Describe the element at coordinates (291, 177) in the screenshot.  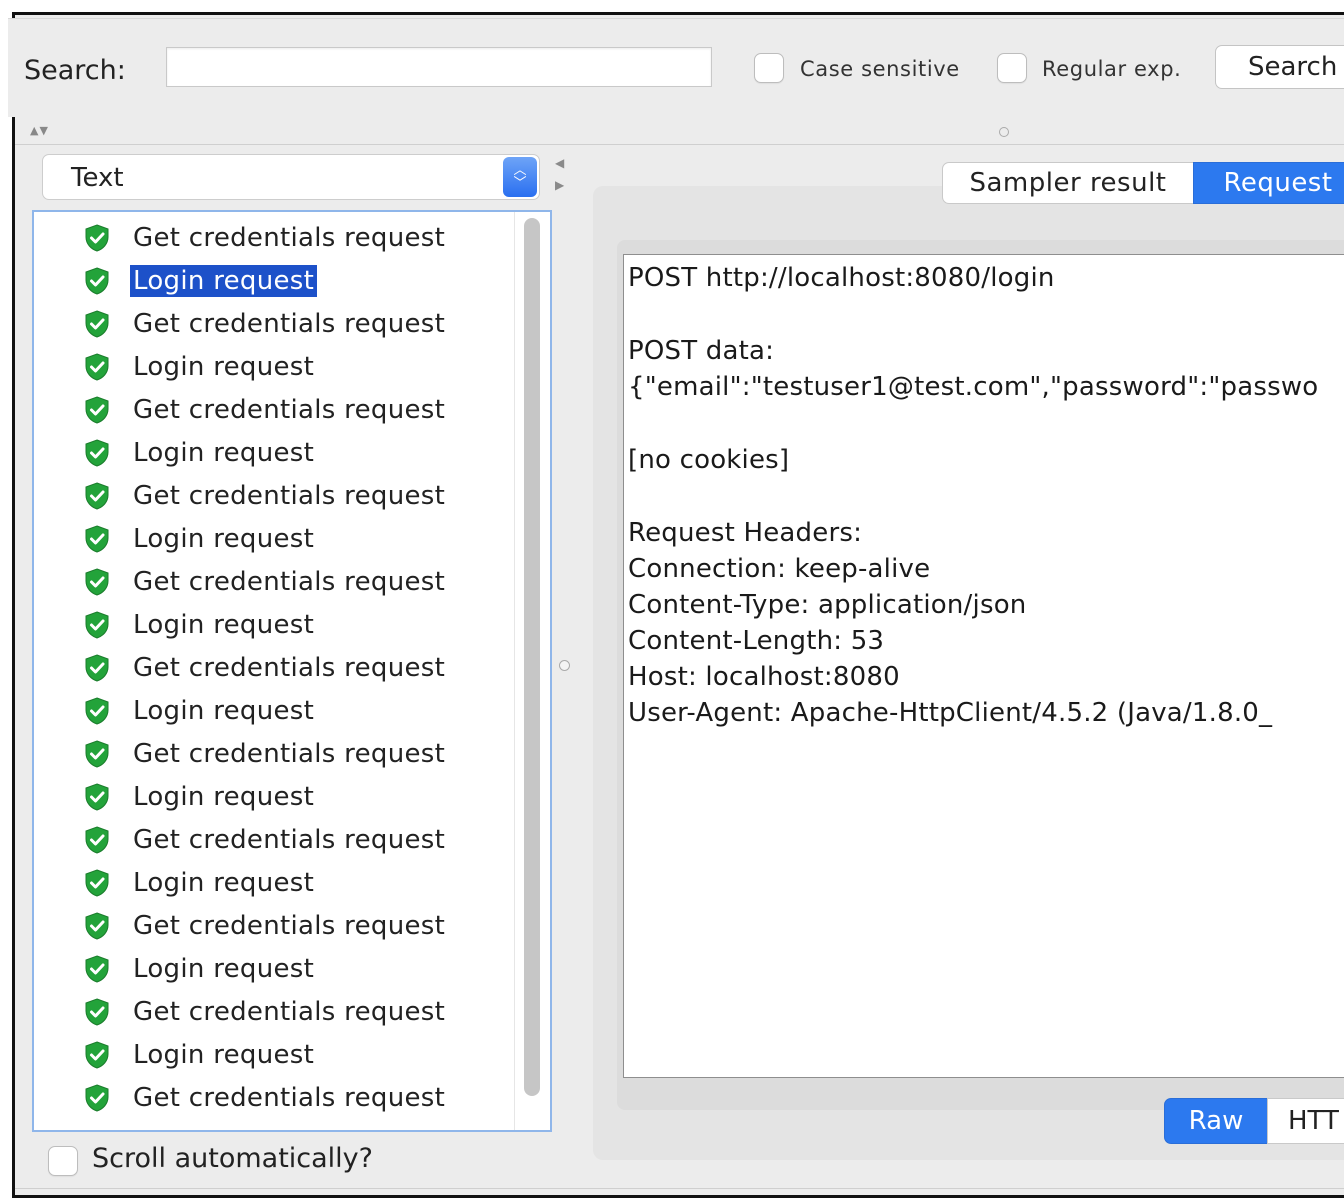
I see `renderer-select: Text ︿ ﹀` at that location.